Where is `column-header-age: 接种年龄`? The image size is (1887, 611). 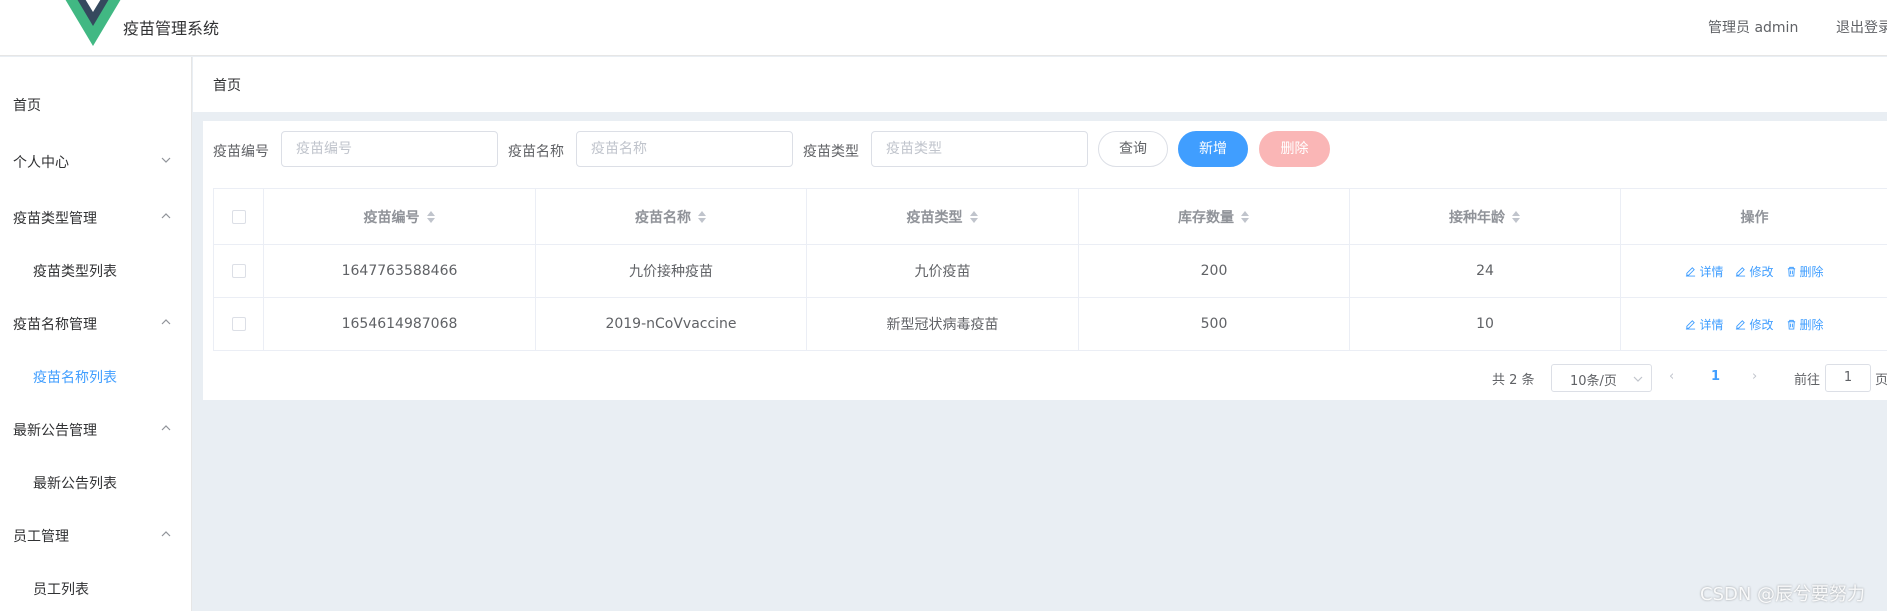 column-header-age: 接种年龄 is located at coordinates (1485, 216).